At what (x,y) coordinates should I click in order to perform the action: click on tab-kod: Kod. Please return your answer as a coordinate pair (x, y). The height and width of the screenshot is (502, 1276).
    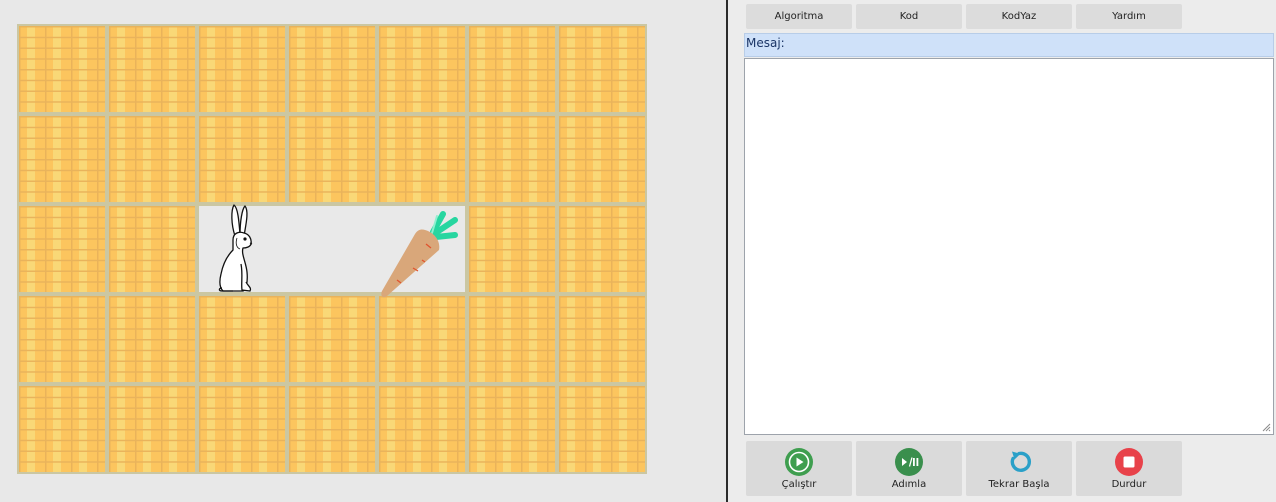
    Looking at the image, I should click on (909, 16).